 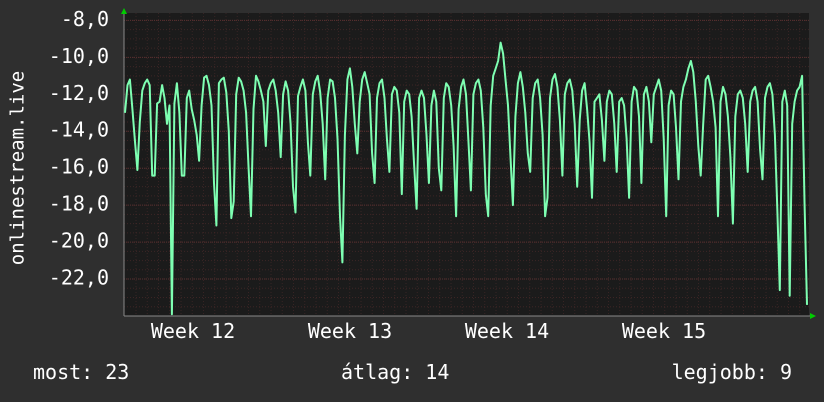 What do you see at coordinates (813, 316) in the screenshot?
I see `x-axis-arrow` at bounding box center [813, 316].